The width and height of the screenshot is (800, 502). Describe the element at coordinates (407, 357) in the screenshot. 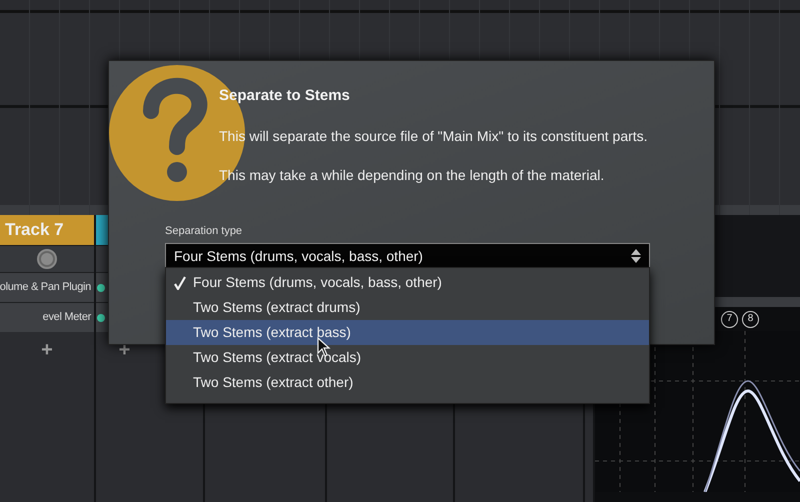

I see `menu-item: Two Stems (extract vocals)` at that location.